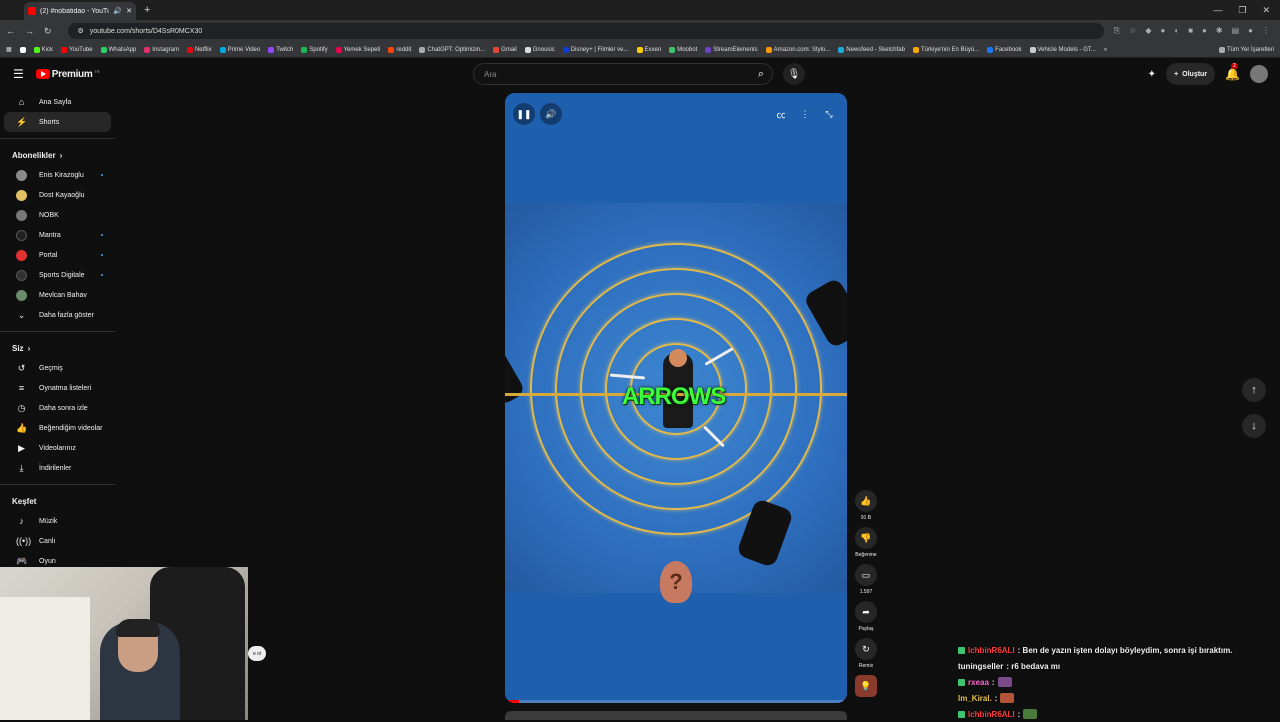 The image size is (1280, 722). What do you see at coordinates (117, 11) in the screenshot?
I see `speaker-icon: 🔊` at bounding box center [117, 11].